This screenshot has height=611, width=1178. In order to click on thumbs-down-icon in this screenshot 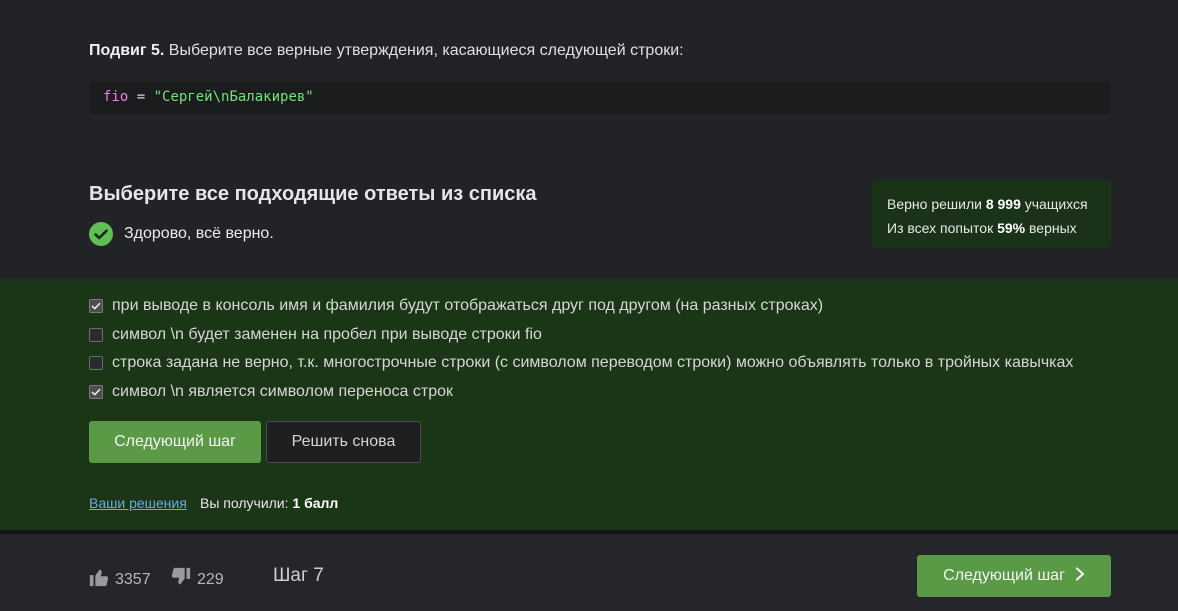, I will do `click(181, 579)`.